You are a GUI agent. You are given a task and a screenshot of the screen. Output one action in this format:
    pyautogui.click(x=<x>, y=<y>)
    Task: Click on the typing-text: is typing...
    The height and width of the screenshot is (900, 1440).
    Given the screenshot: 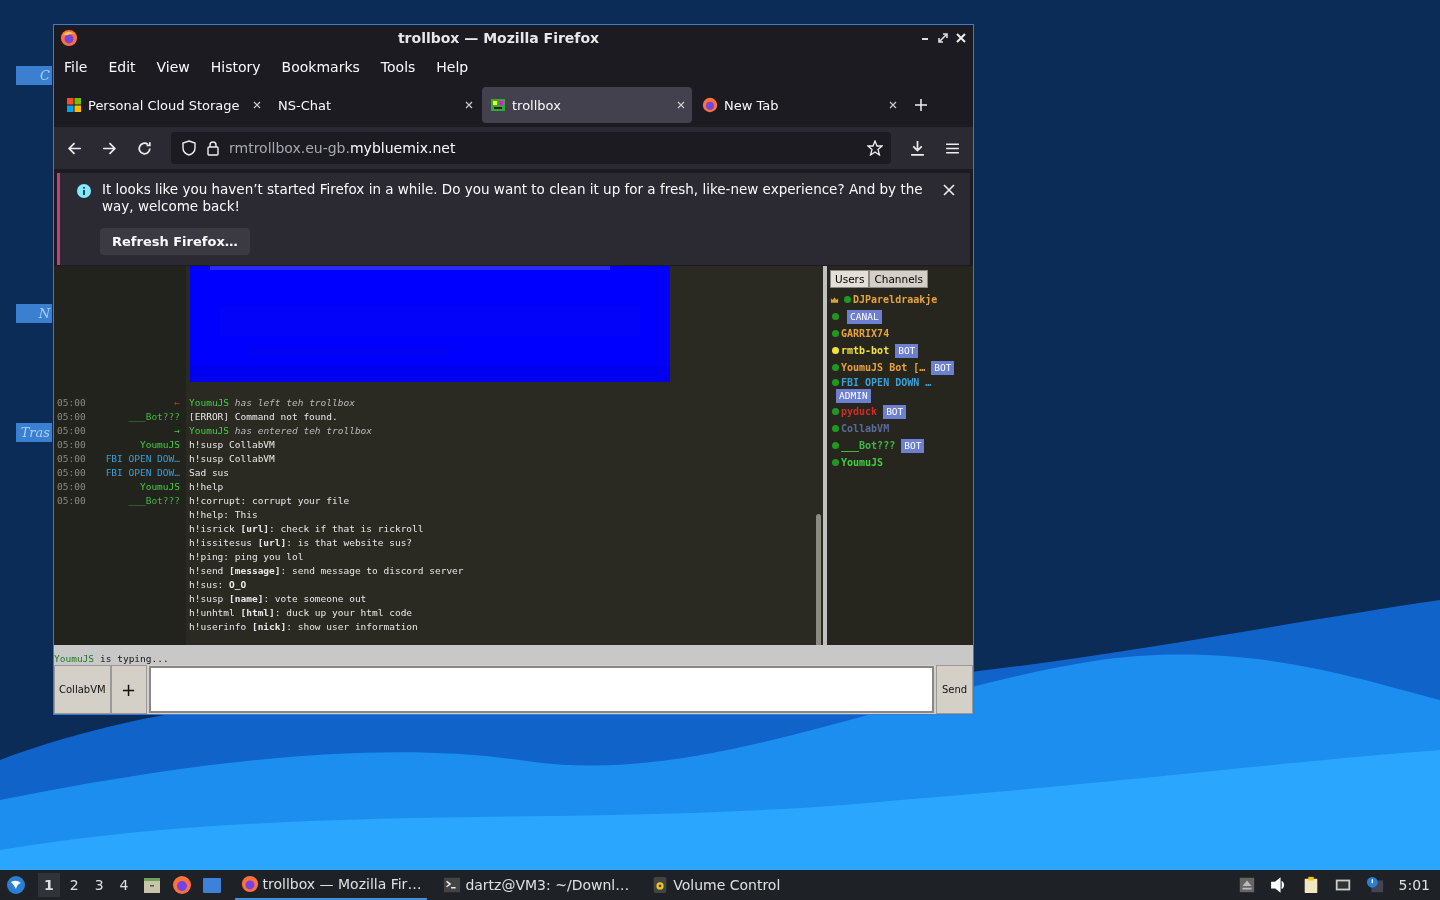 What is the action you would take?
    pyautogui.click(x=134, y=658)
    